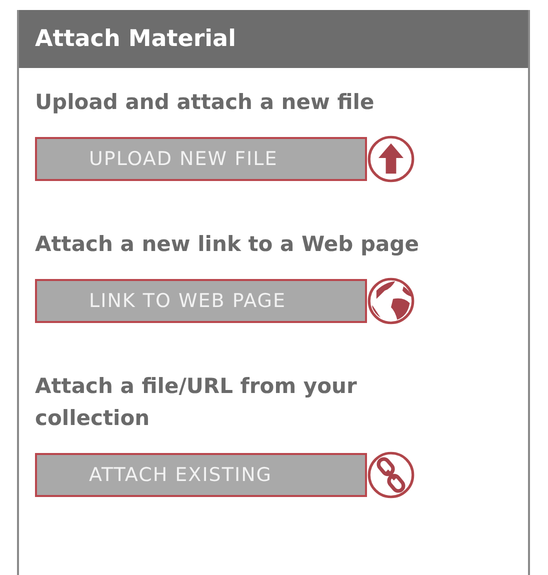 The height and width of the screenshot is (575, 548). What do you see at coordinates (391, 301) in the screenshot?
I see `globe-icon` at bounding box center [391, 301].